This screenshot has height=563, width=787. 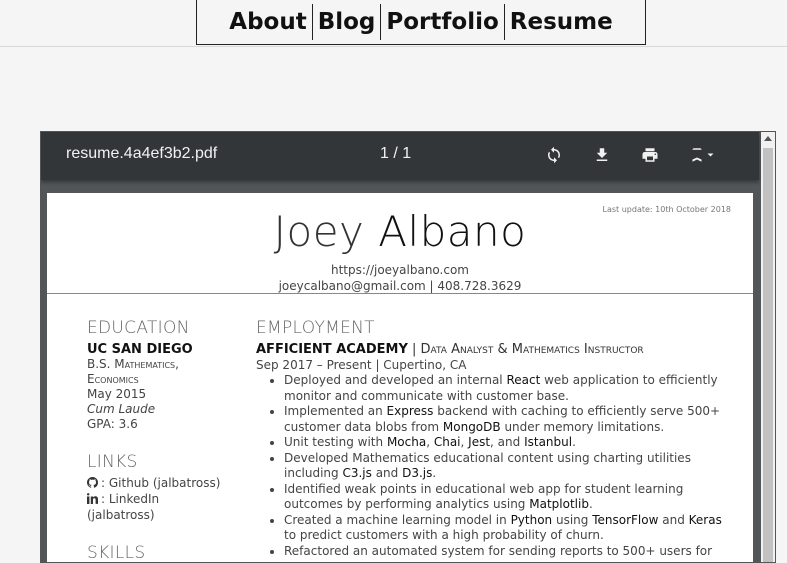 I want to click on bullet-keyword: Mocha, so click(x=406, y=442).